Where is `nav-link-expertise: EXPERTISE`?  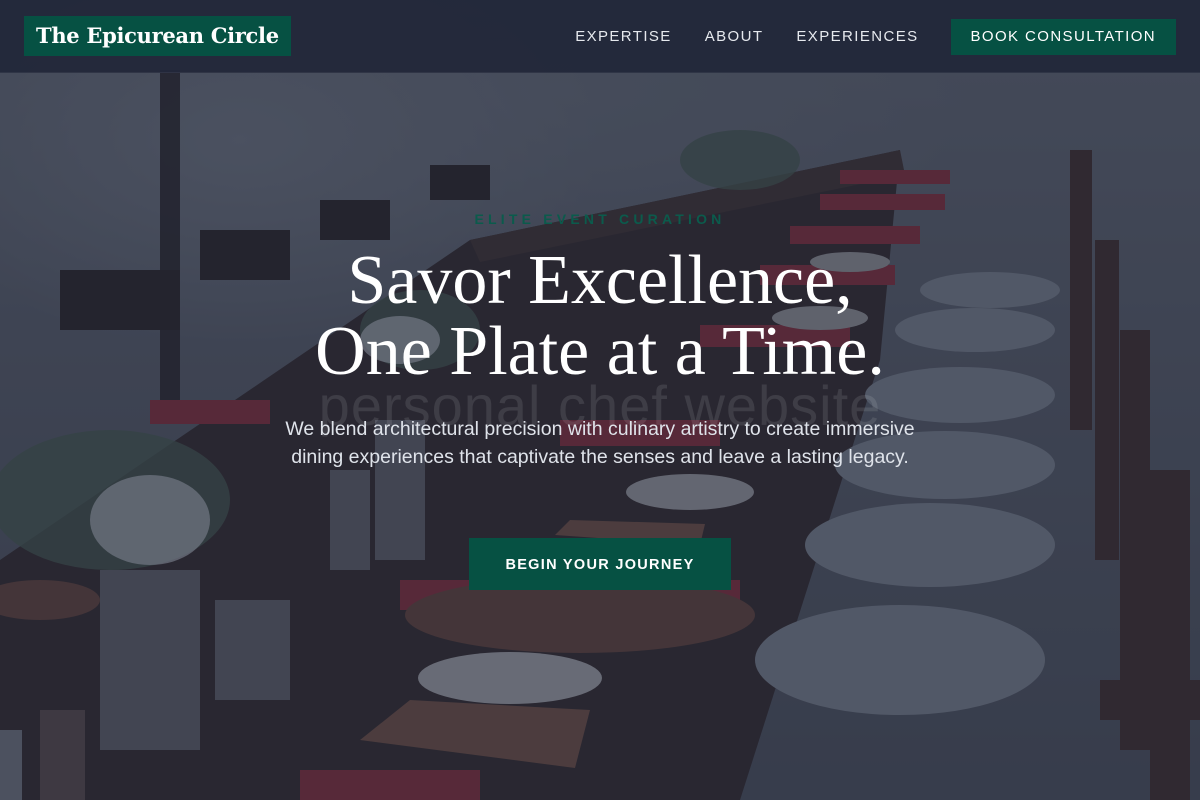 nav-link-expertise: EXPERTISE is located at coordinates (623, 36).